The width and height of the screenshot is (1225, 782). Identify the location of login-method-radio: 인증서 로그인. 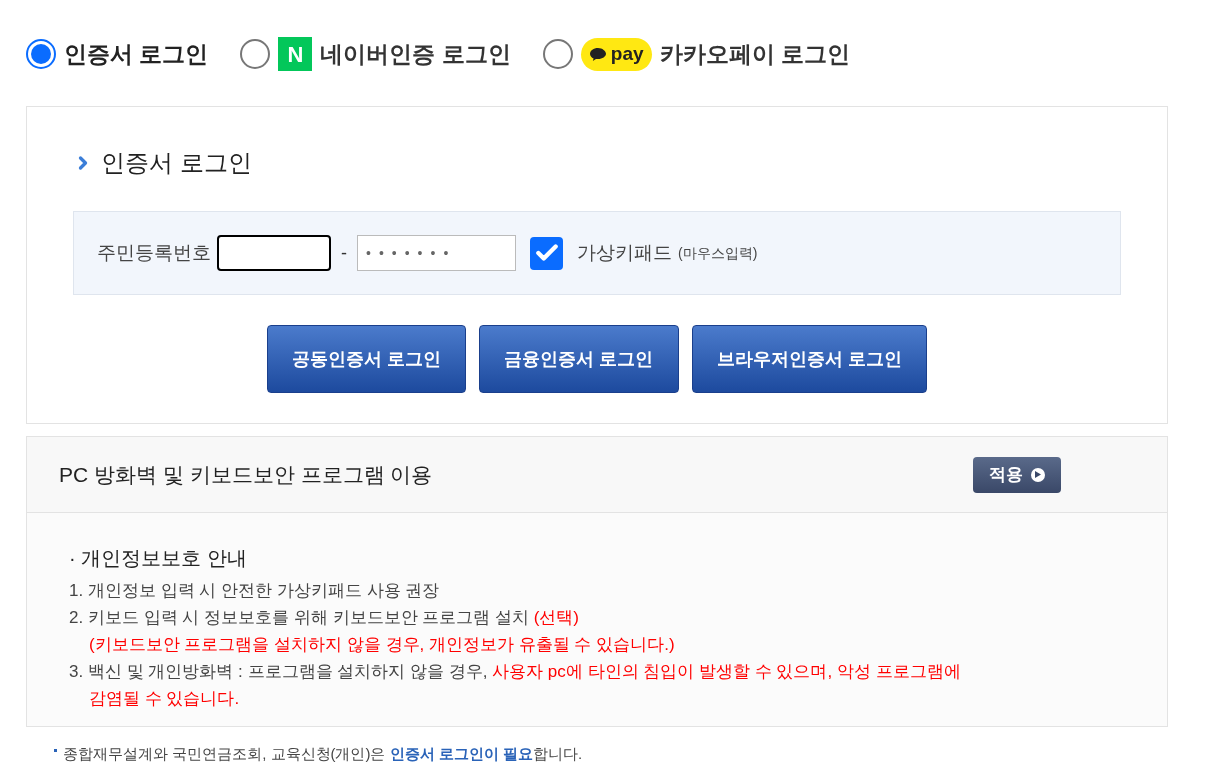
(117, 54).